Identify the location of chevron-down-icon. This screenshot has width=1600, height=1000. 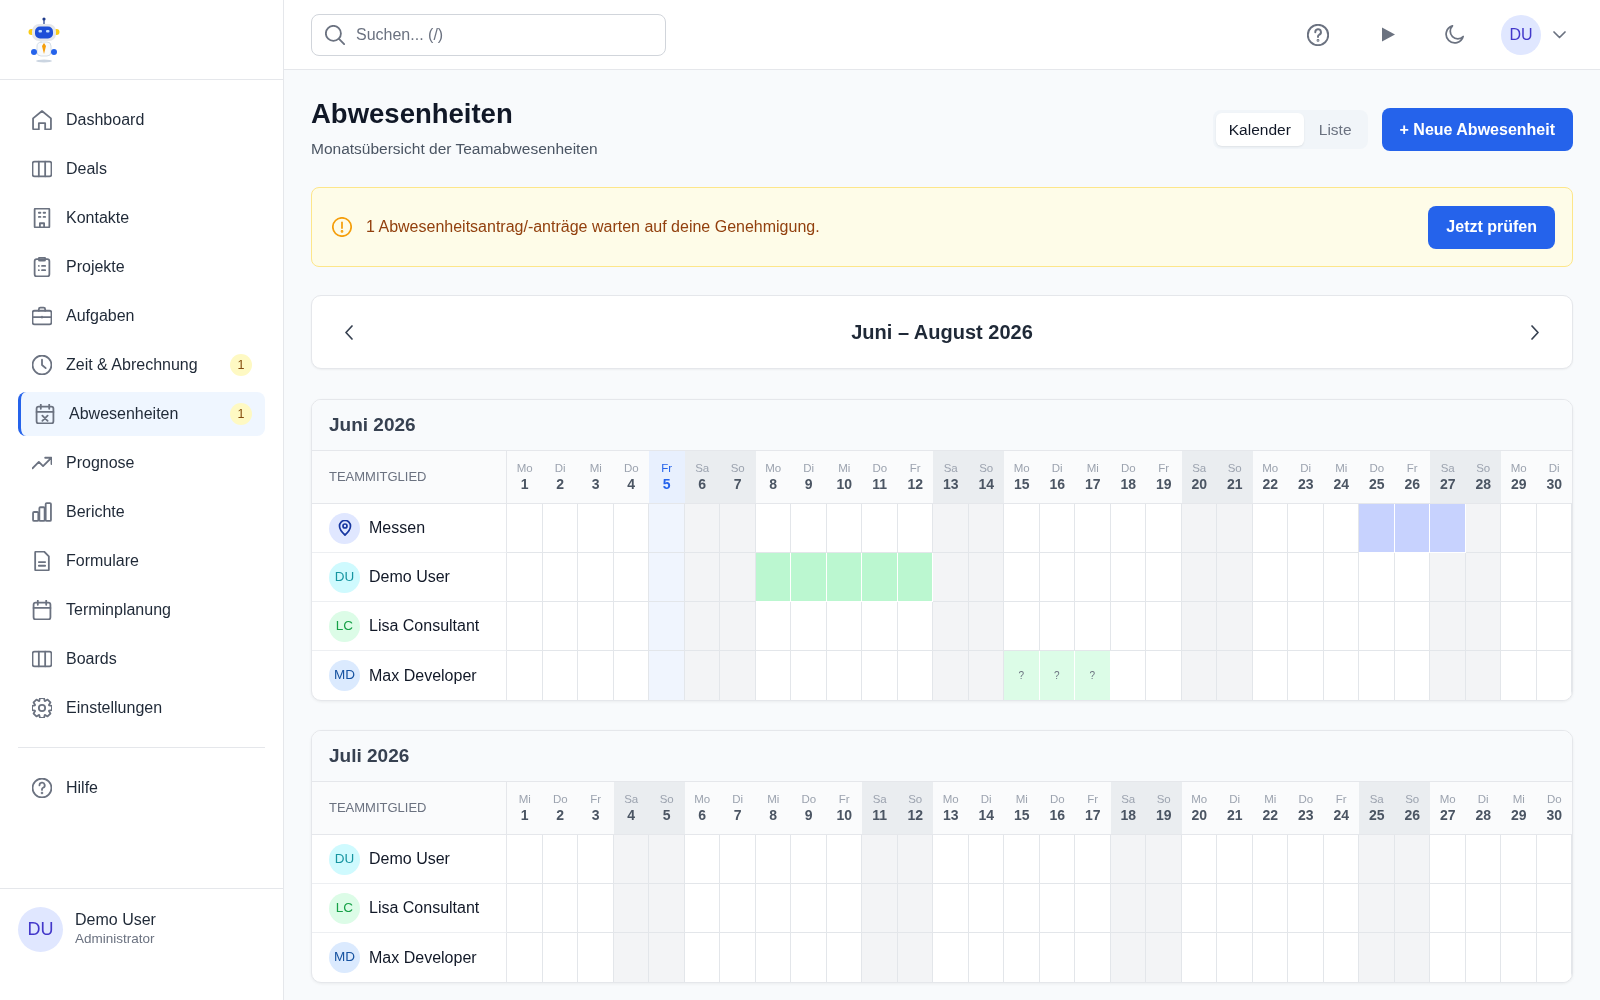
(1559, 34).